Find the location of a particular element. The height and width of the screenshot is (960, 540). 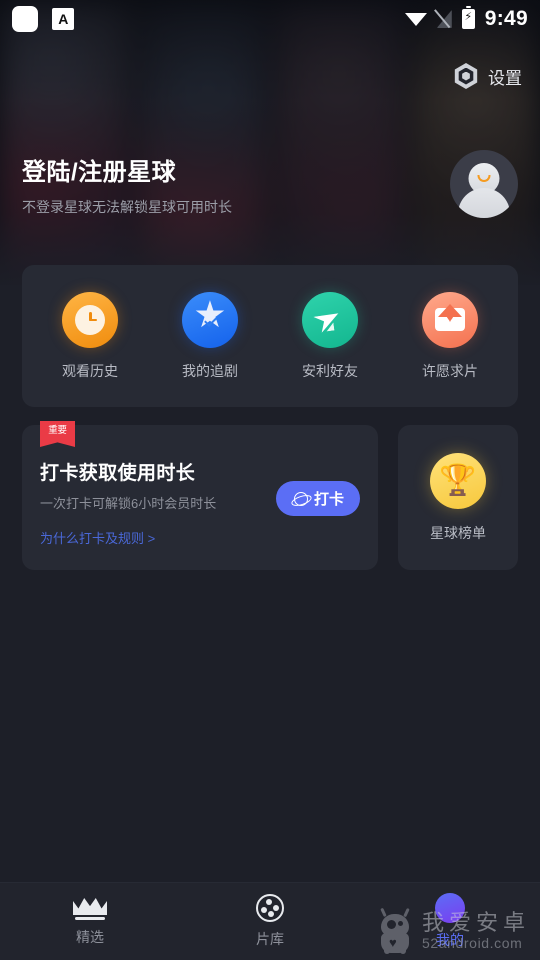

robot-mascot-icon: ♥ is located at coordinates (395, 930).